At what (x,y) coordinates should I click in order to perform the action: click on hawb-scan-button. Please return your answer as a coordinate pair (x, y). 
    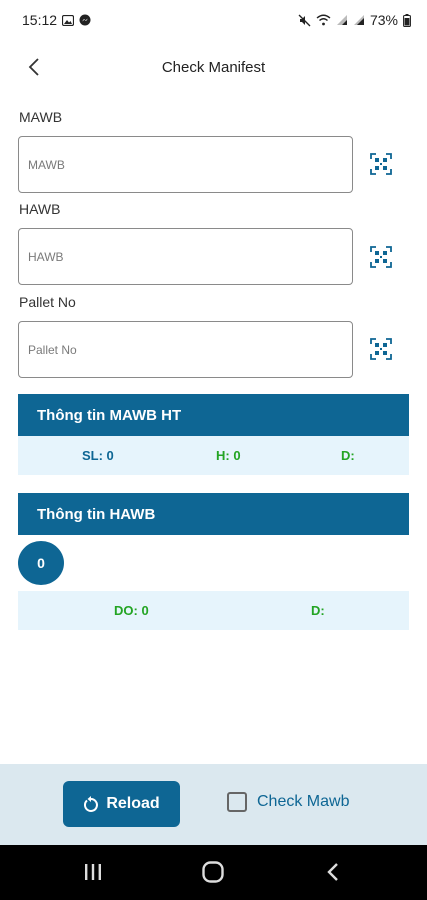
    Looking at the image, I should click on (381, 257).